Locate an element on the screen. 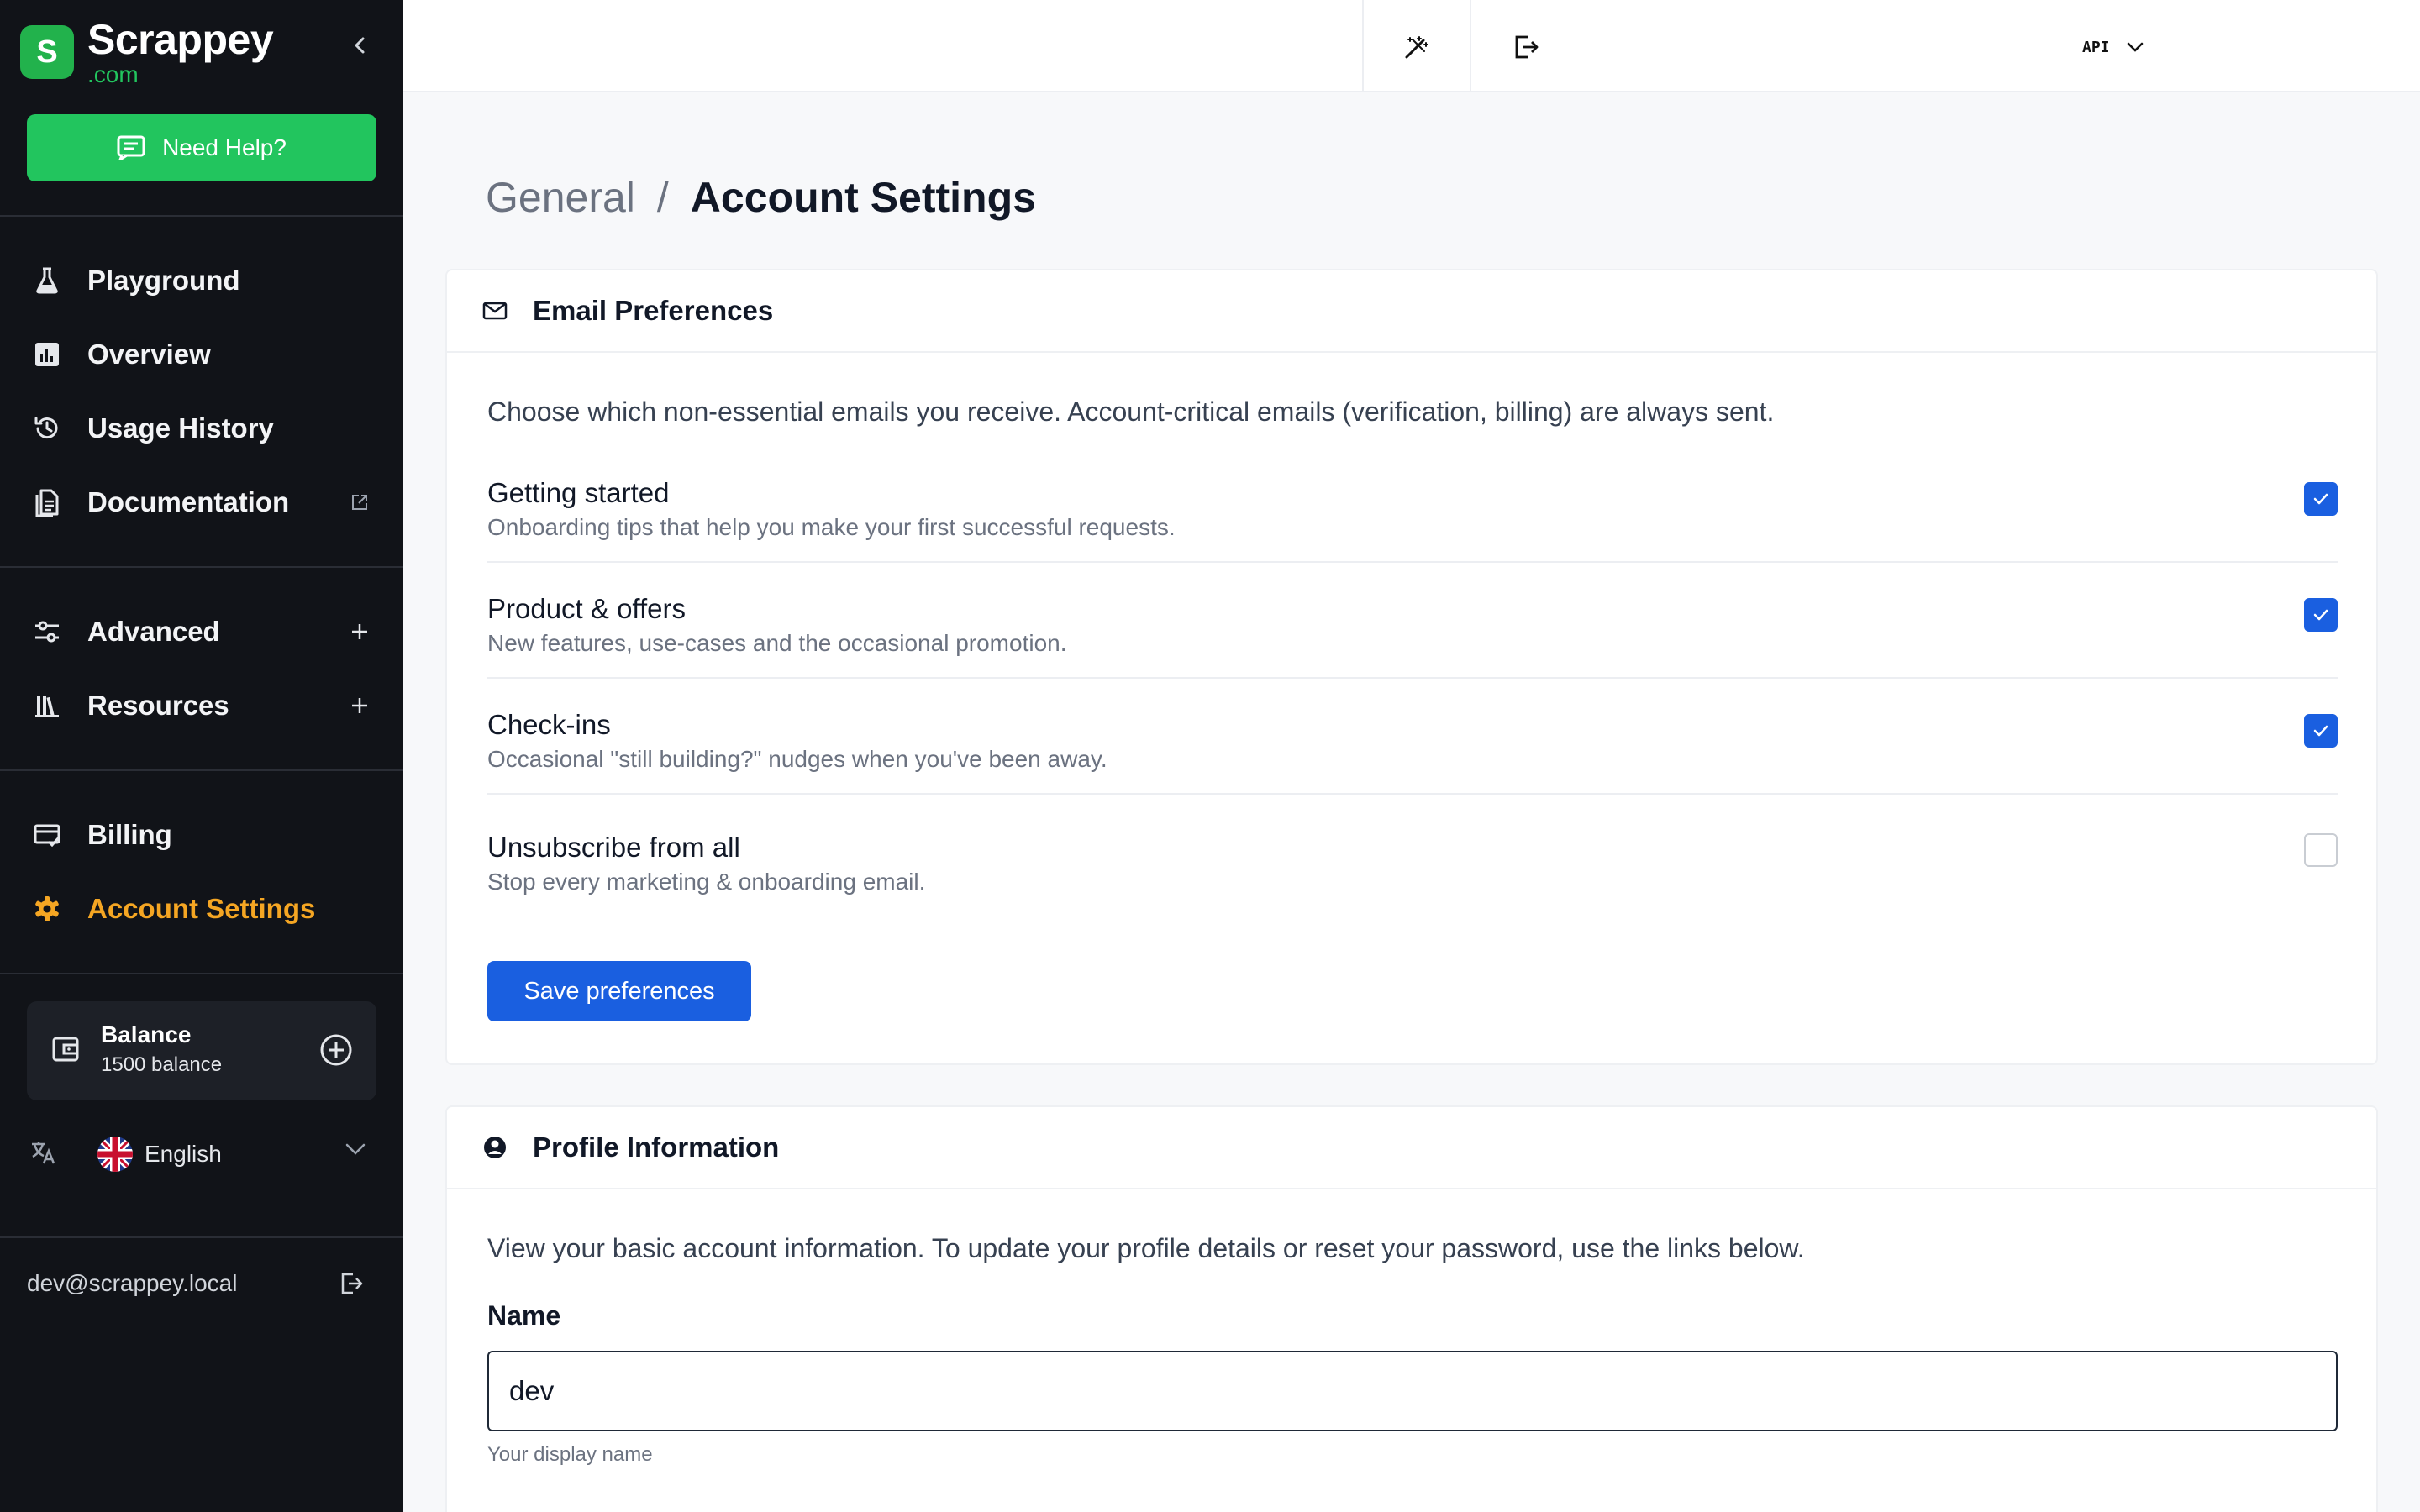 Image resolution: width=2420 pixels, height=1512 pixels. add-balance-button is located at coordinates (337, 1050).